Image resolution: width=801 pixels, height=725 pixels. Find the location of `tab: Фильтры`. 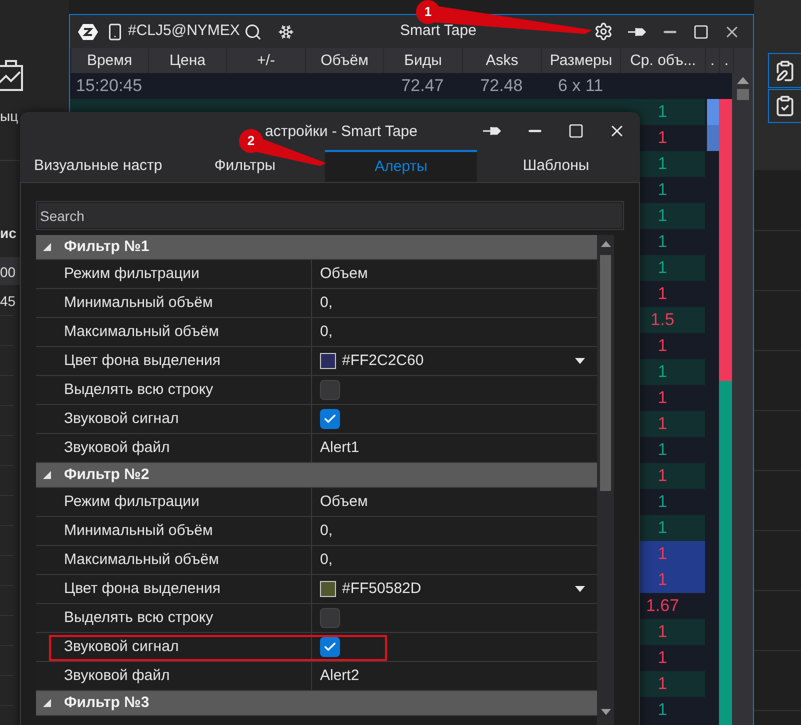

tab: Фильтры is located at coordinates (245, 166).